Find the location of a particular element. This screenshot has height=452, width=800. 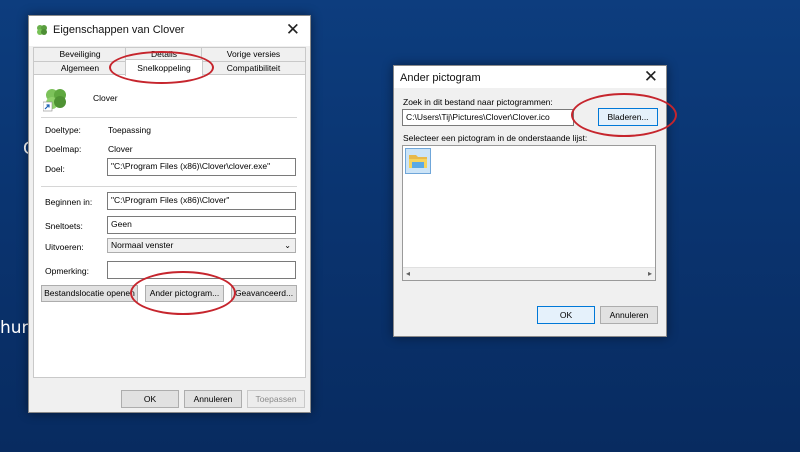

ok-button: OK is located at coordinates (150, 399).